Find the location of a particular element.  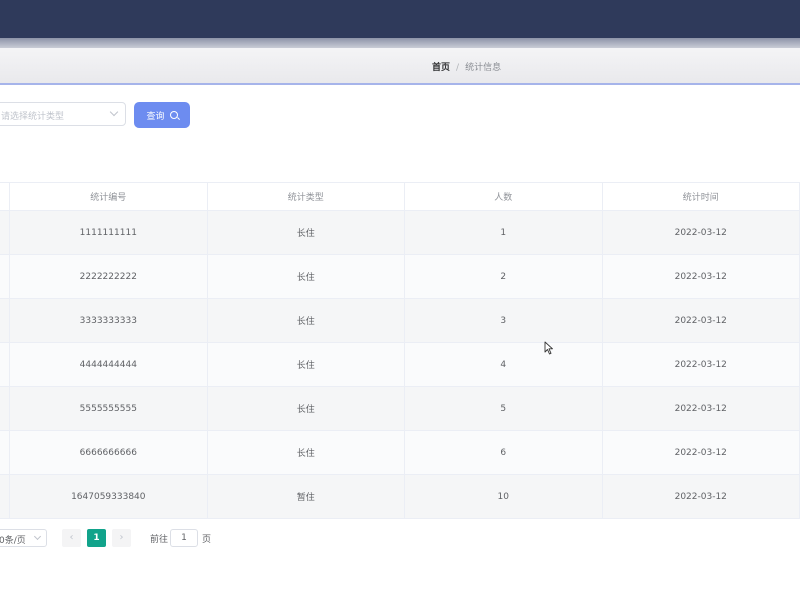

query-button: 查询 is located at coordinates (162, 115).